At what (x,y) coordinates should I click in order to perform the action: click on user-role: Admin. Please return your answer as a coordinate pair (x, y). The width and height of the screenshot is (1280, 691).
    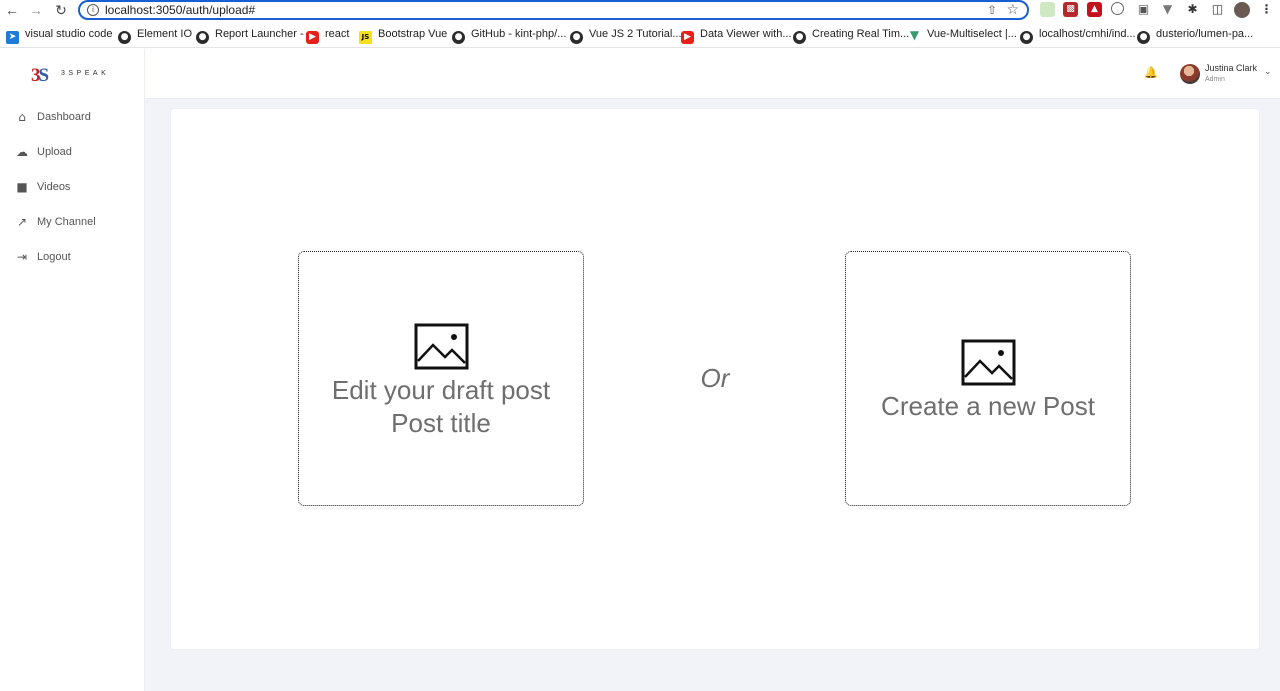
    Looking at the image, I should click on (1215, 79).